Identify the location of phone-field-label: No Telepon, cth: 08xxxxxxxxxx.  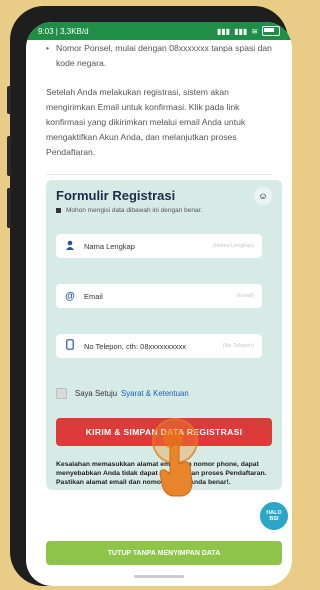
(135, 346).